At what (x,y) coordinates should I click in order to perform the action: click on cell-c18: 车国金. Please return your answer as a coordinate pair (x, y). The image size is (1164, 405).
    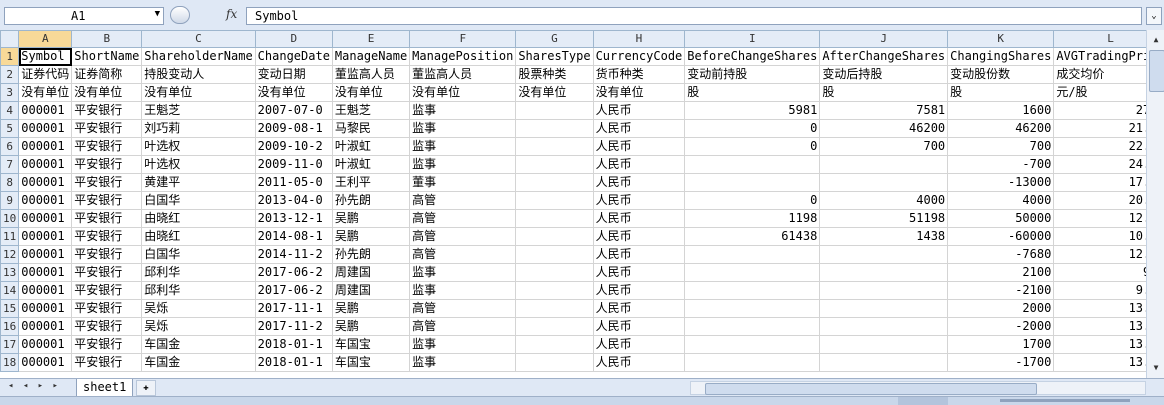
    Looking at the image, I should click on (198, 362).